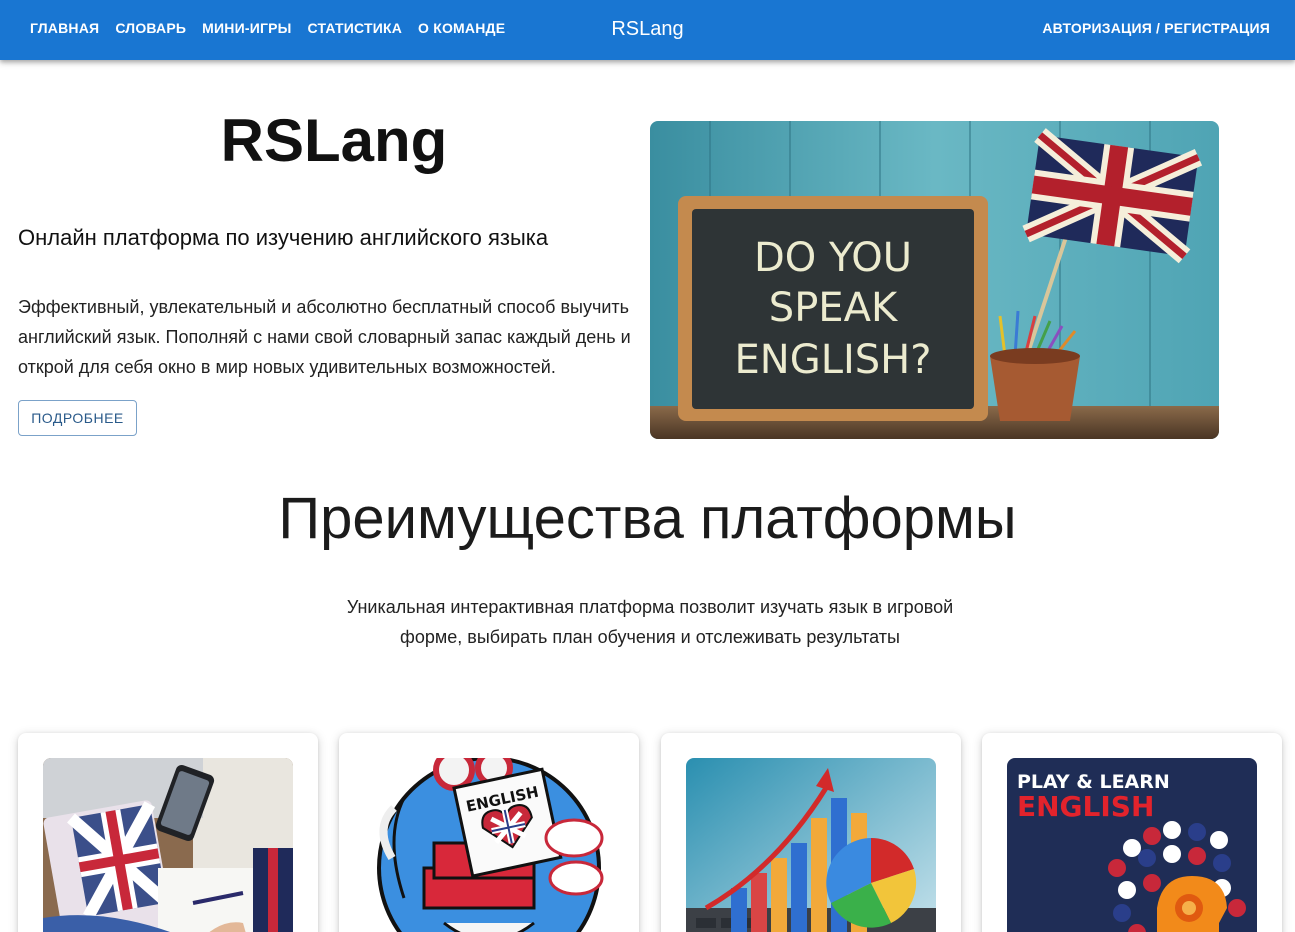 Image resolution: width=1295 pixels, height=932 pixels. I want to click on 3d-bar-chart-photo, so click(811, 845).